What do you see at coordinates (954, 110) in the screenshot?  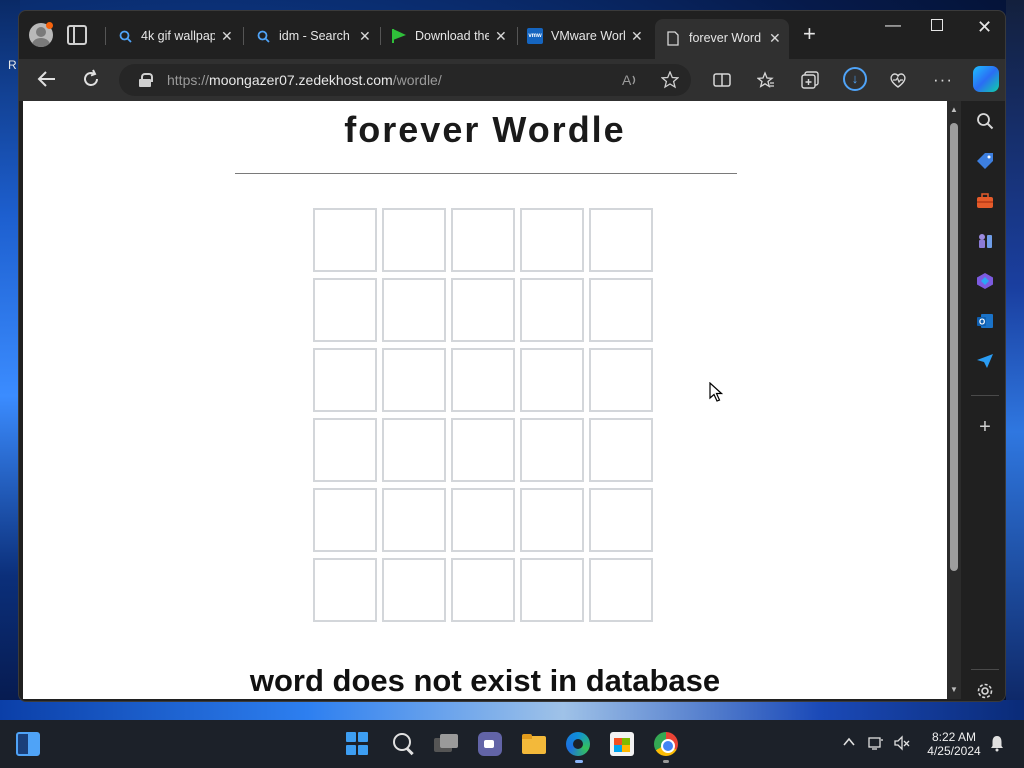 I see `scroll-up-icon: ▲` at bounding box center [954, 110].